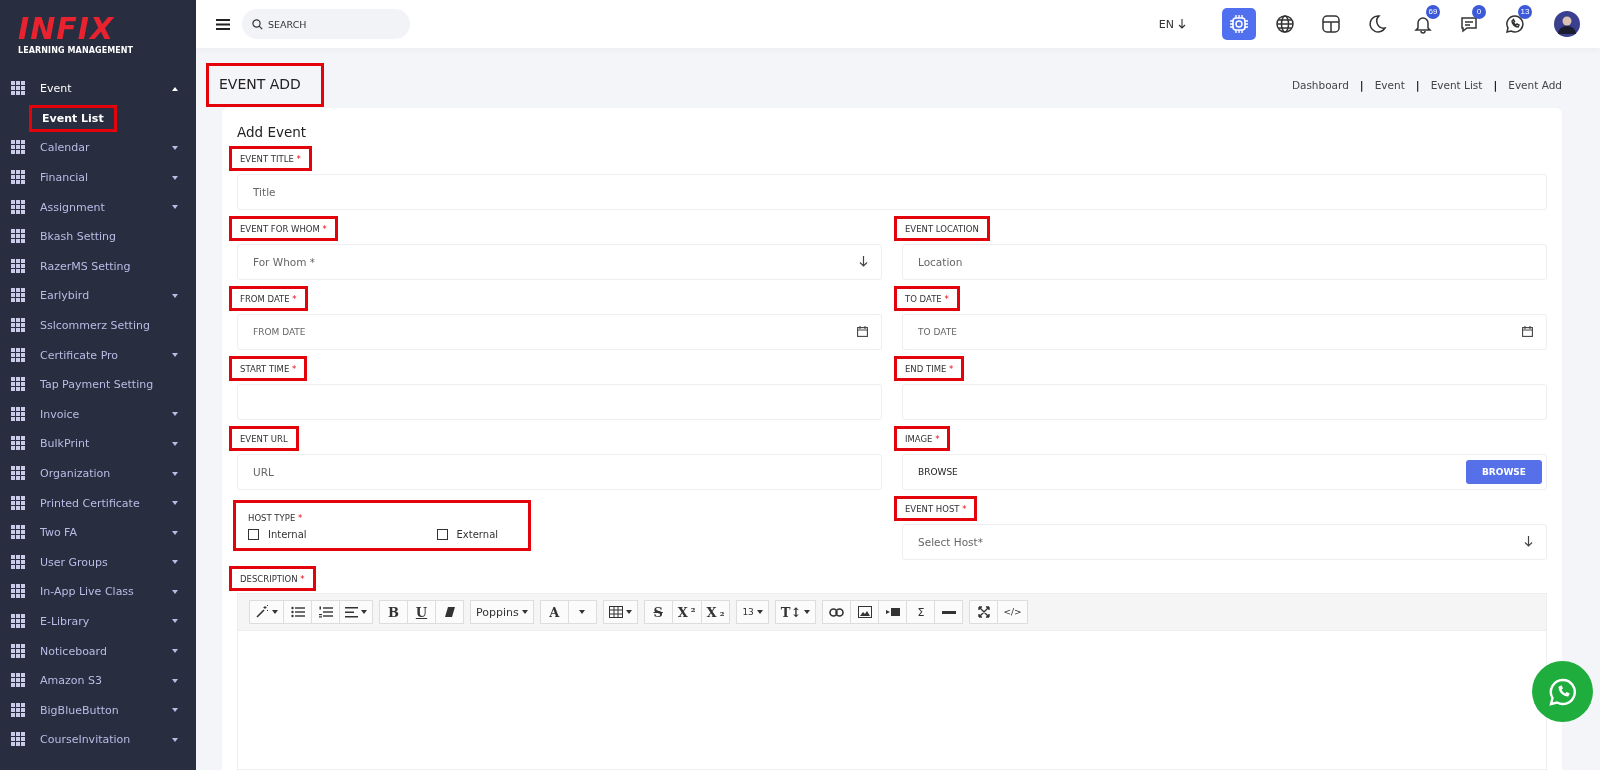 The height and width of the screenshot is (770, 1600). I want to click on field-label: TO DATE *, so click(927, 298).